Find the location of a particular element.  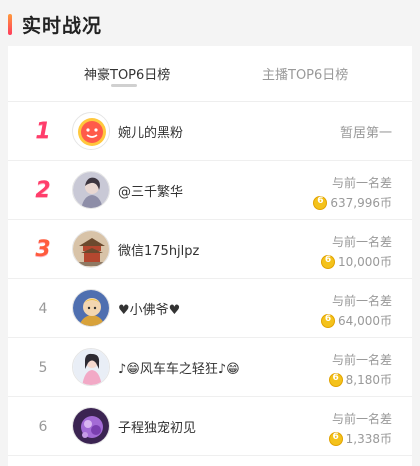

gap-amount-value: 637,996币 is located at coordinates (361, 203).